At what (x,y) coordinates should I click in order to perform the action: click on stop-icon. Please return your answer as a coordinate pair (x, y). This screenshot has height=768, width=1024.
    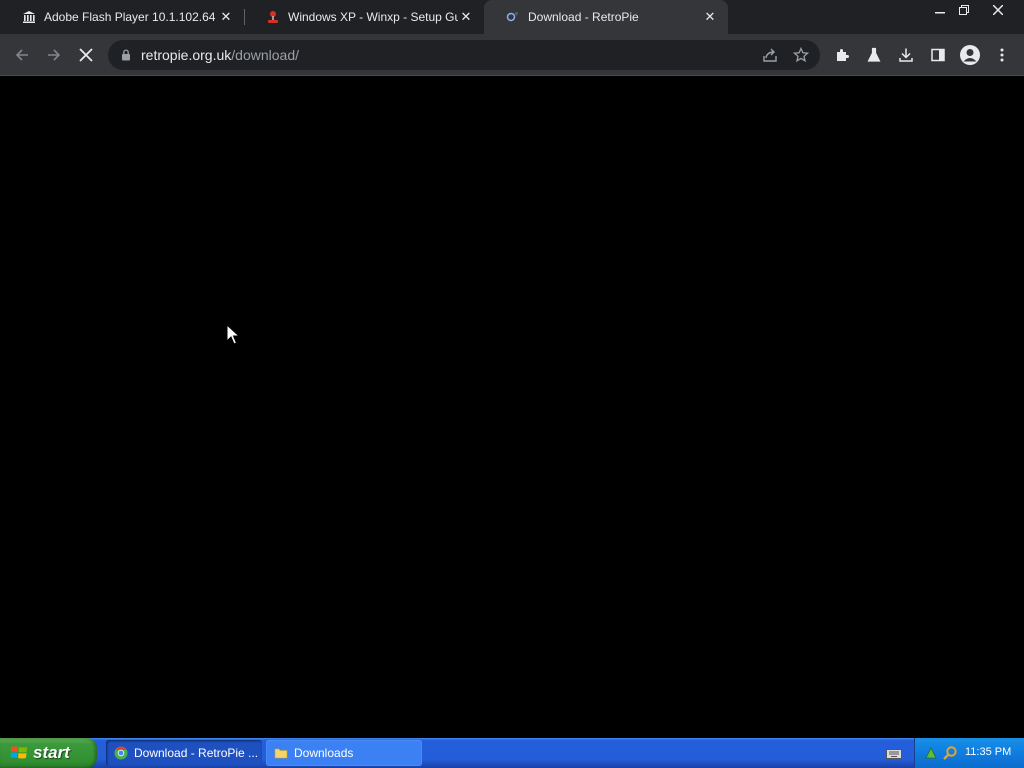
    Looking at the image, I should click on (86, 55).